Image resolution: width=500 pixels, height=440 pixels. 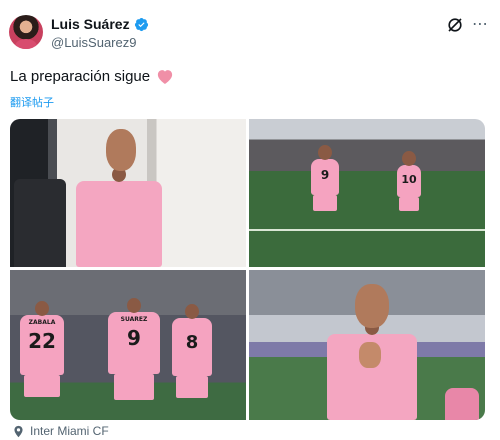 I want to click on jersey-number-9-back: 9, so click(x=134, y=338).